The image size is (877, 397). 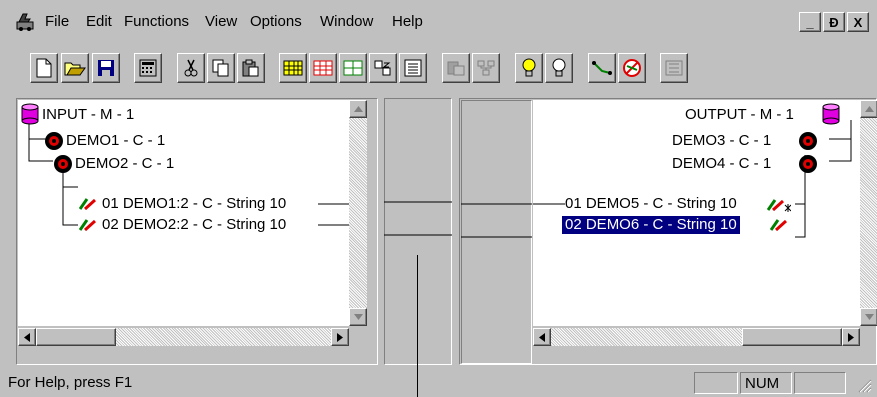 What do you see at coordinates (438, 69) in the screenshot?
I see `toolbar` at bounding box center [438, 69].